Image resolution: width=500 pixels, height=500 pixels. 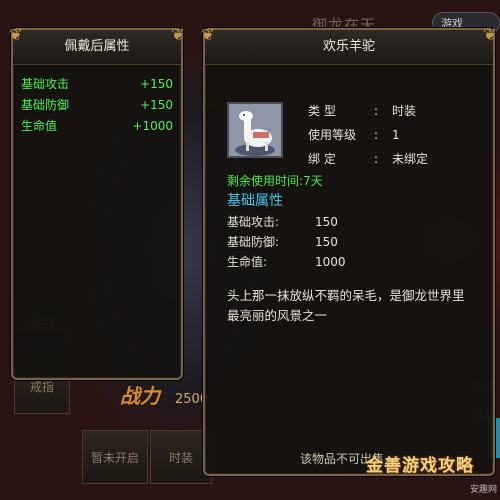 I want to click on attribute-row: 基础攻击 +150, so click(x=97, y=84).